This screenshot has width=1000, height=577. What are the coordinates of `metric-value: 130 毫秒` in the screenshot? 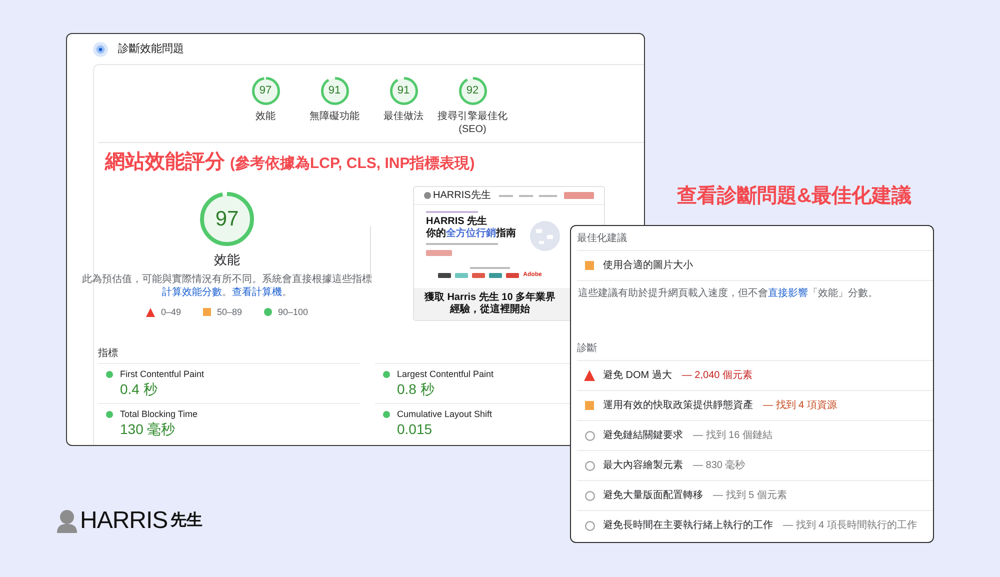 It's located at (148, 429).